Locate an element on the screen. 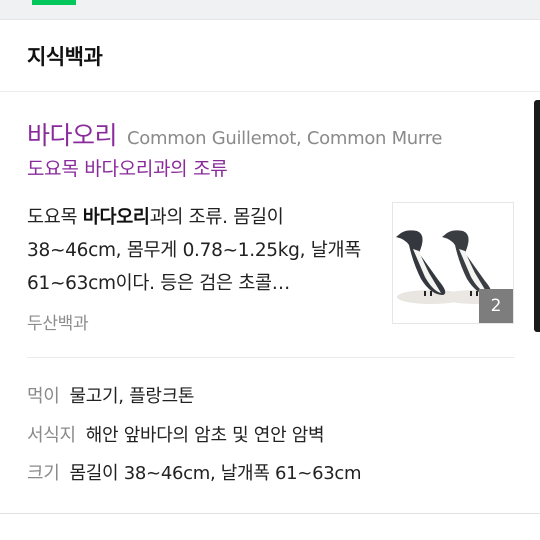 This screenshot has height=540, width=540. entry-subtitle: 도요목 바다오리과의 조류 is located at coordinates (127, 167).